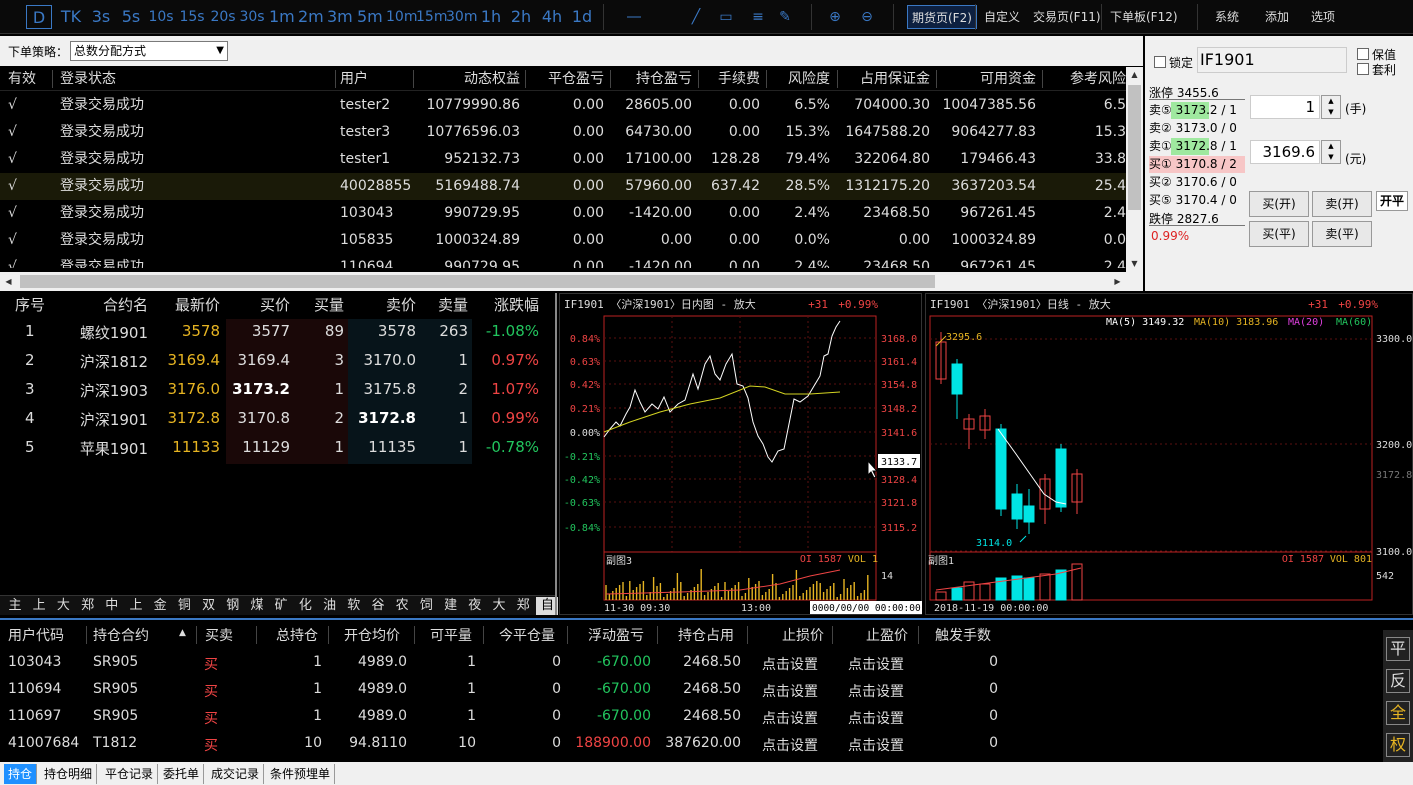 The width and height of the screenshot is (1413, 785). Describe the element at coordinates (257, 606) in the screenshot. I see `exchange-tab: 煤` at that location.